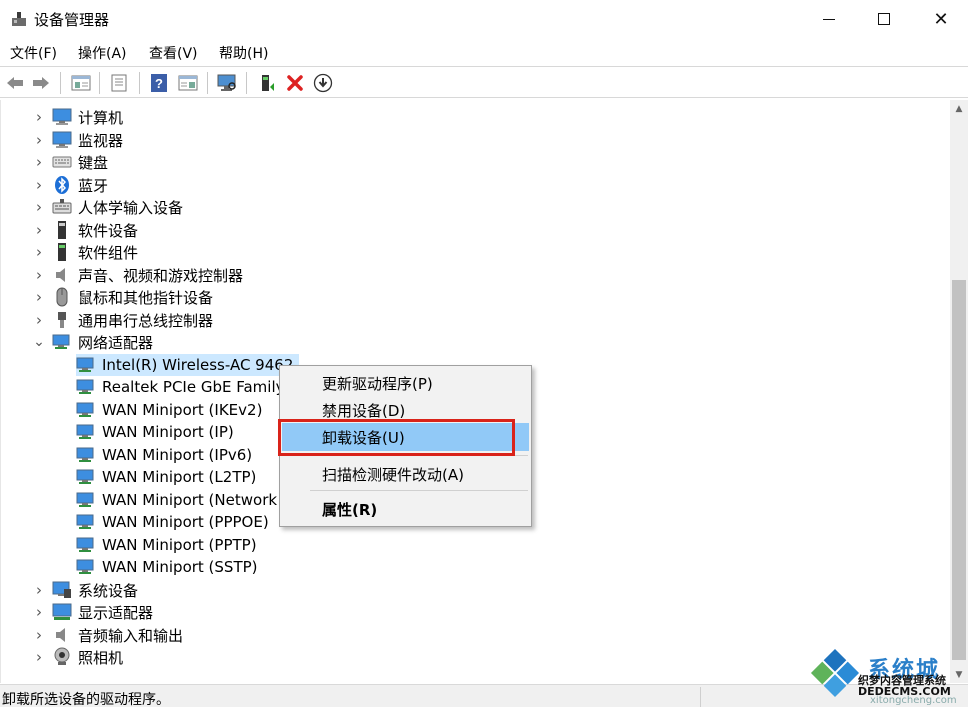 The height and width of the screenshot is (707, 968). Describe the element at coordinates (350, 509) in the screenshot. I see `ctx-item-label: 属性(R)` at that location.